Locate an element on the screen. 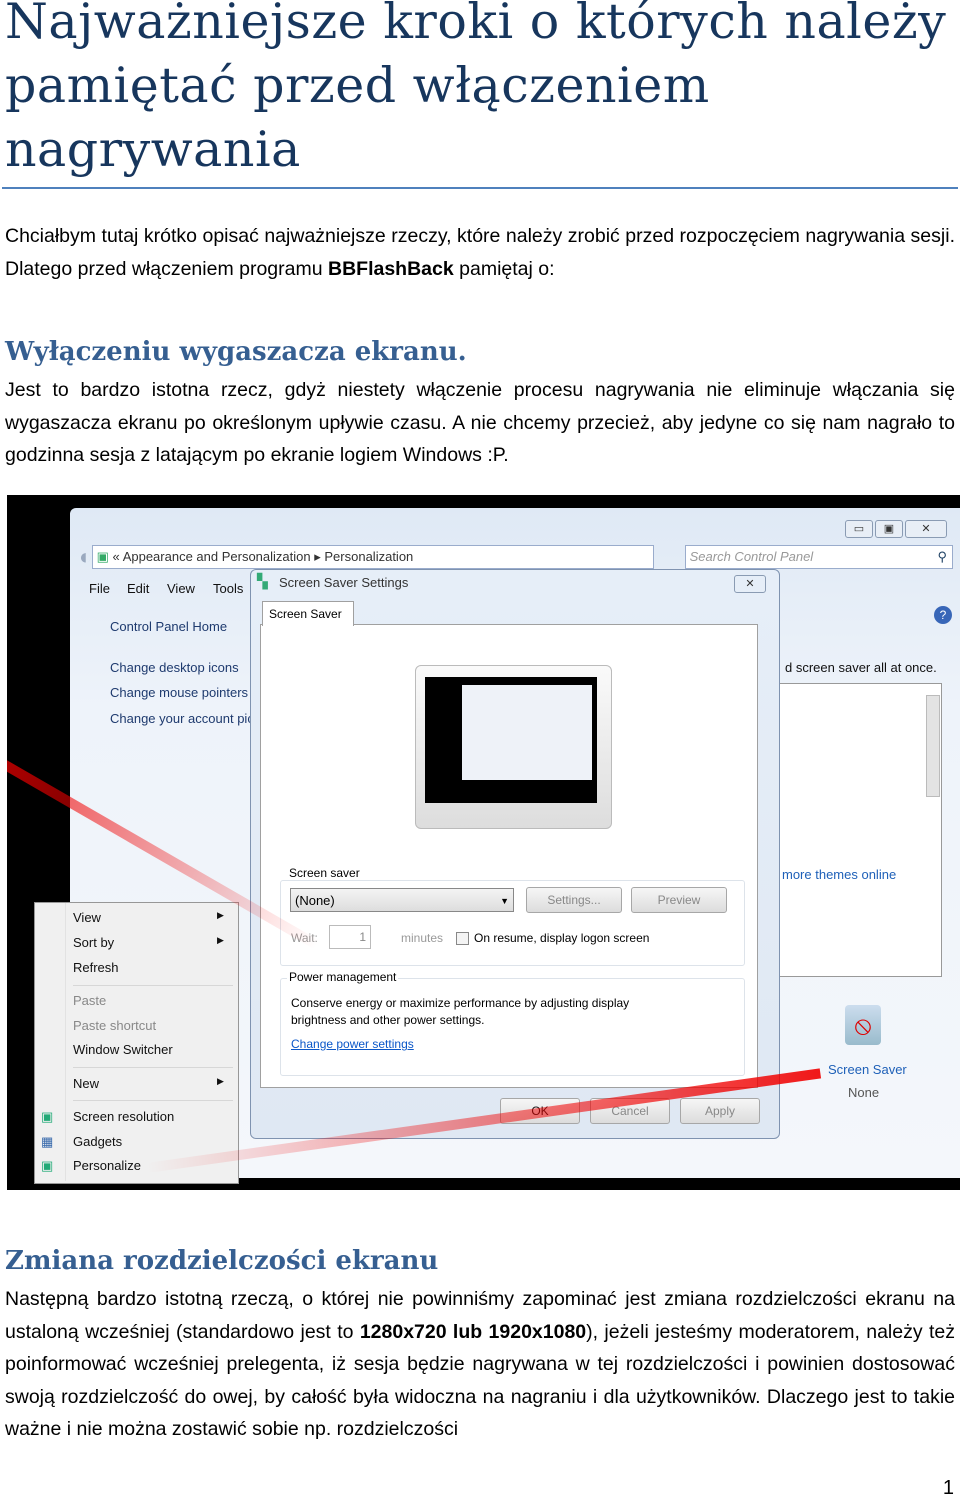  gadgets-icon: ▦ is located at coordinates (47, 1141).